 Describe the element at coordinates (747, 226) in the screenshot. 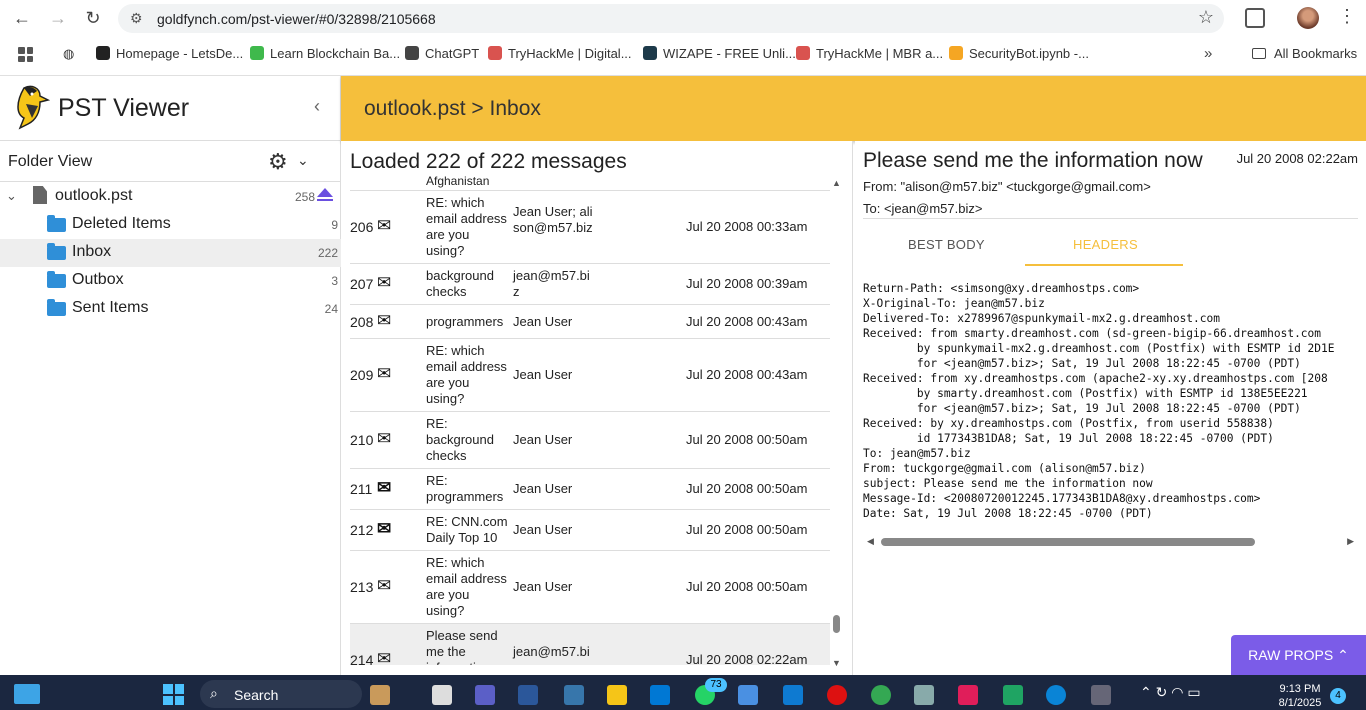

I see `message-date: Jul 20 2008 00:33am` at that location.